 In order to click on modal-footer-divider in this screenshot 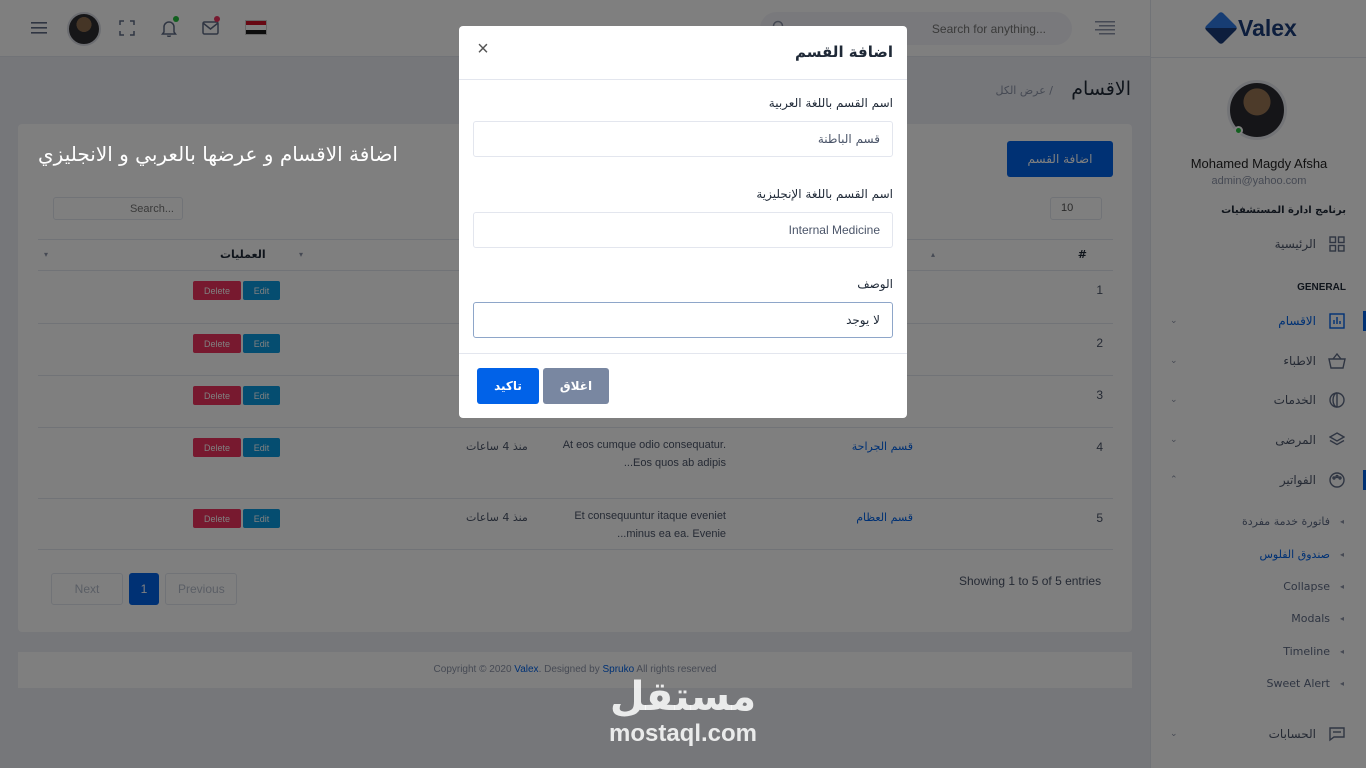, I will do `click(683, 353)`.